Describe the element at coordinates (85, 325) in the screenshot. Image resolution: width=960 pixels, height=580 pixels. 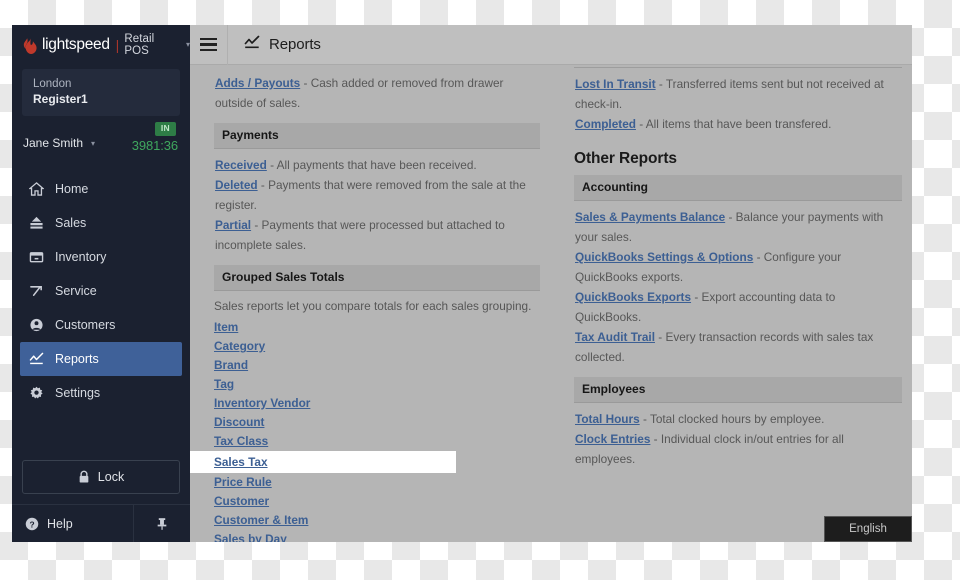
I see `sidebar-item-label: Customers` at that location.